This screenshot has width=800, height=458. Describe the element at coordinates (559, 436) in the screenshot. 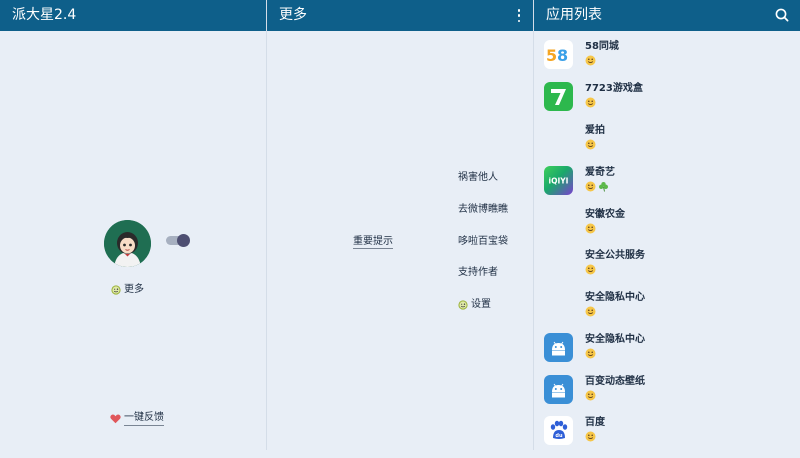

I see `svg-text: du` at that location.